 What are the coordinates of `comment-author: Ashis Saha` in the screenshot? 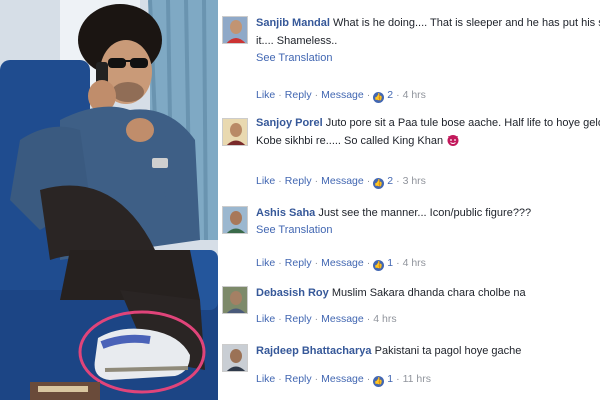 It's located at (285, 213).